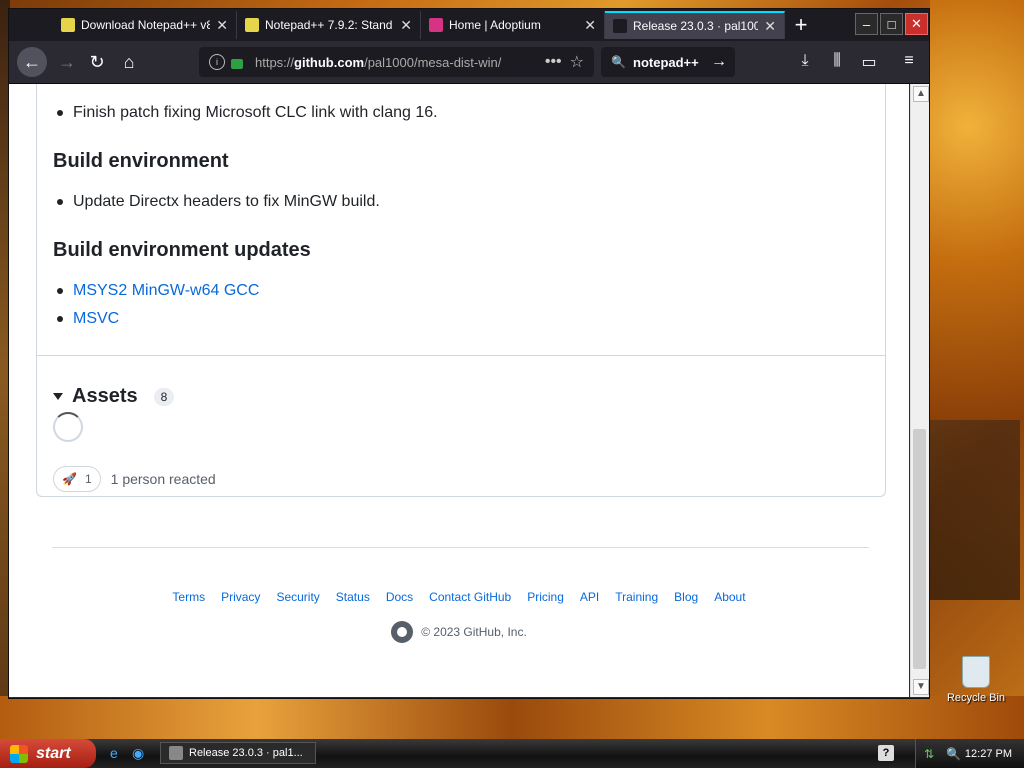  I want to click on desktop-wallpaper-fence, so click(975, 510).